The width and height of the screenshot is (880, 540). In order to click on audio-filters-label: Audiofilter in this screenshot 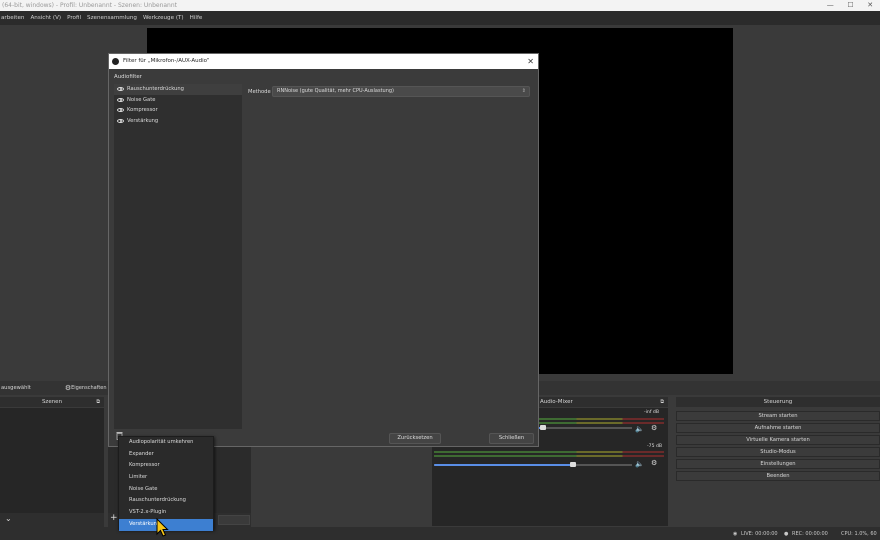, I will do `click(128, 77)`.